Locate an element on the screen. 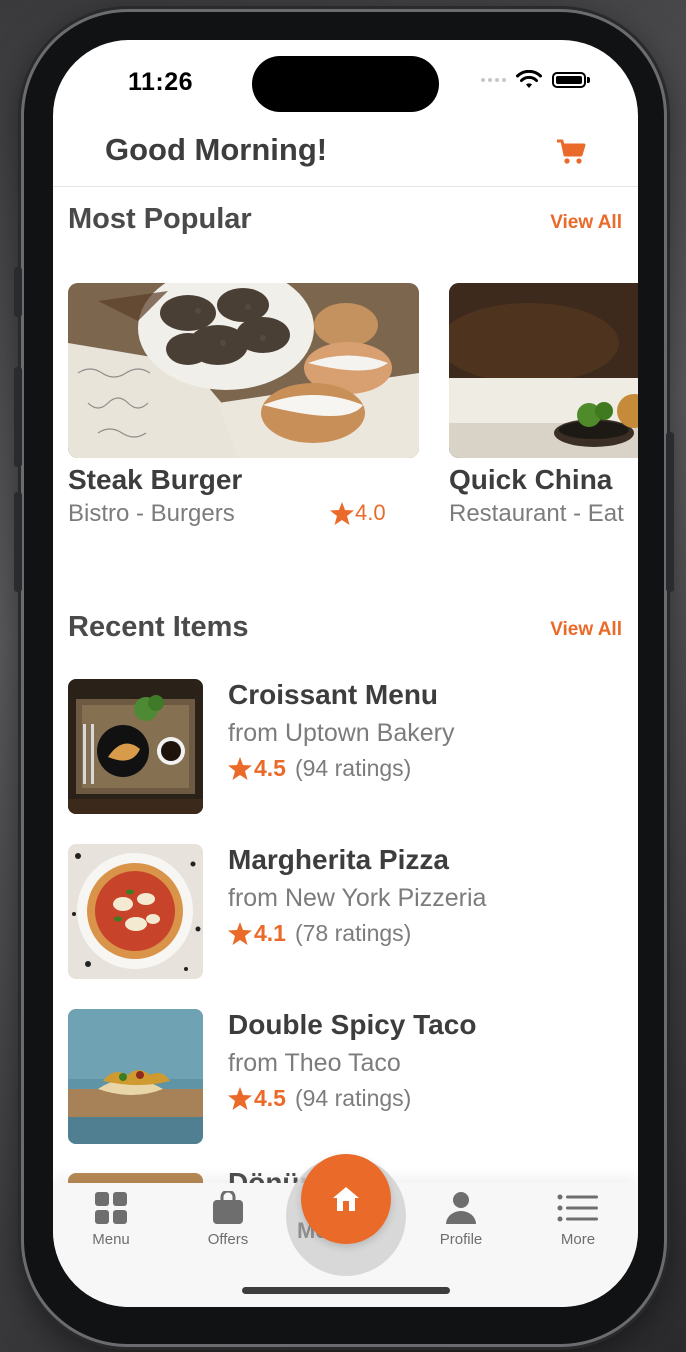 The width and height of the screenshot is (686, 1352). home-button is located at coordinates (346, 1199).